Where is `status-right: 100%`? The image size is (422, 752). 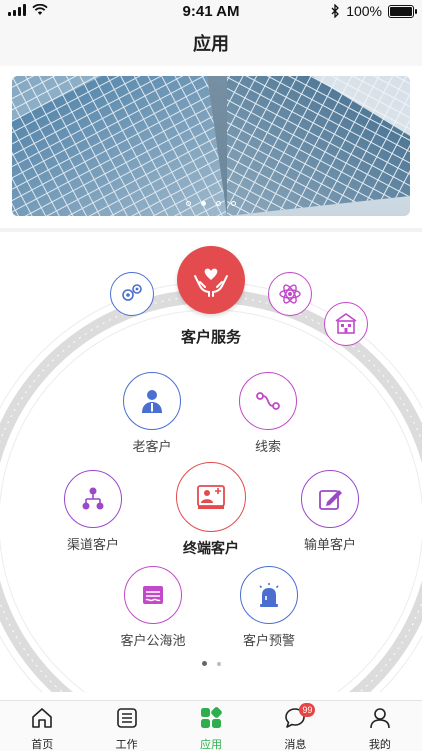
status-right: 100% is located at coordinates (374, 11).